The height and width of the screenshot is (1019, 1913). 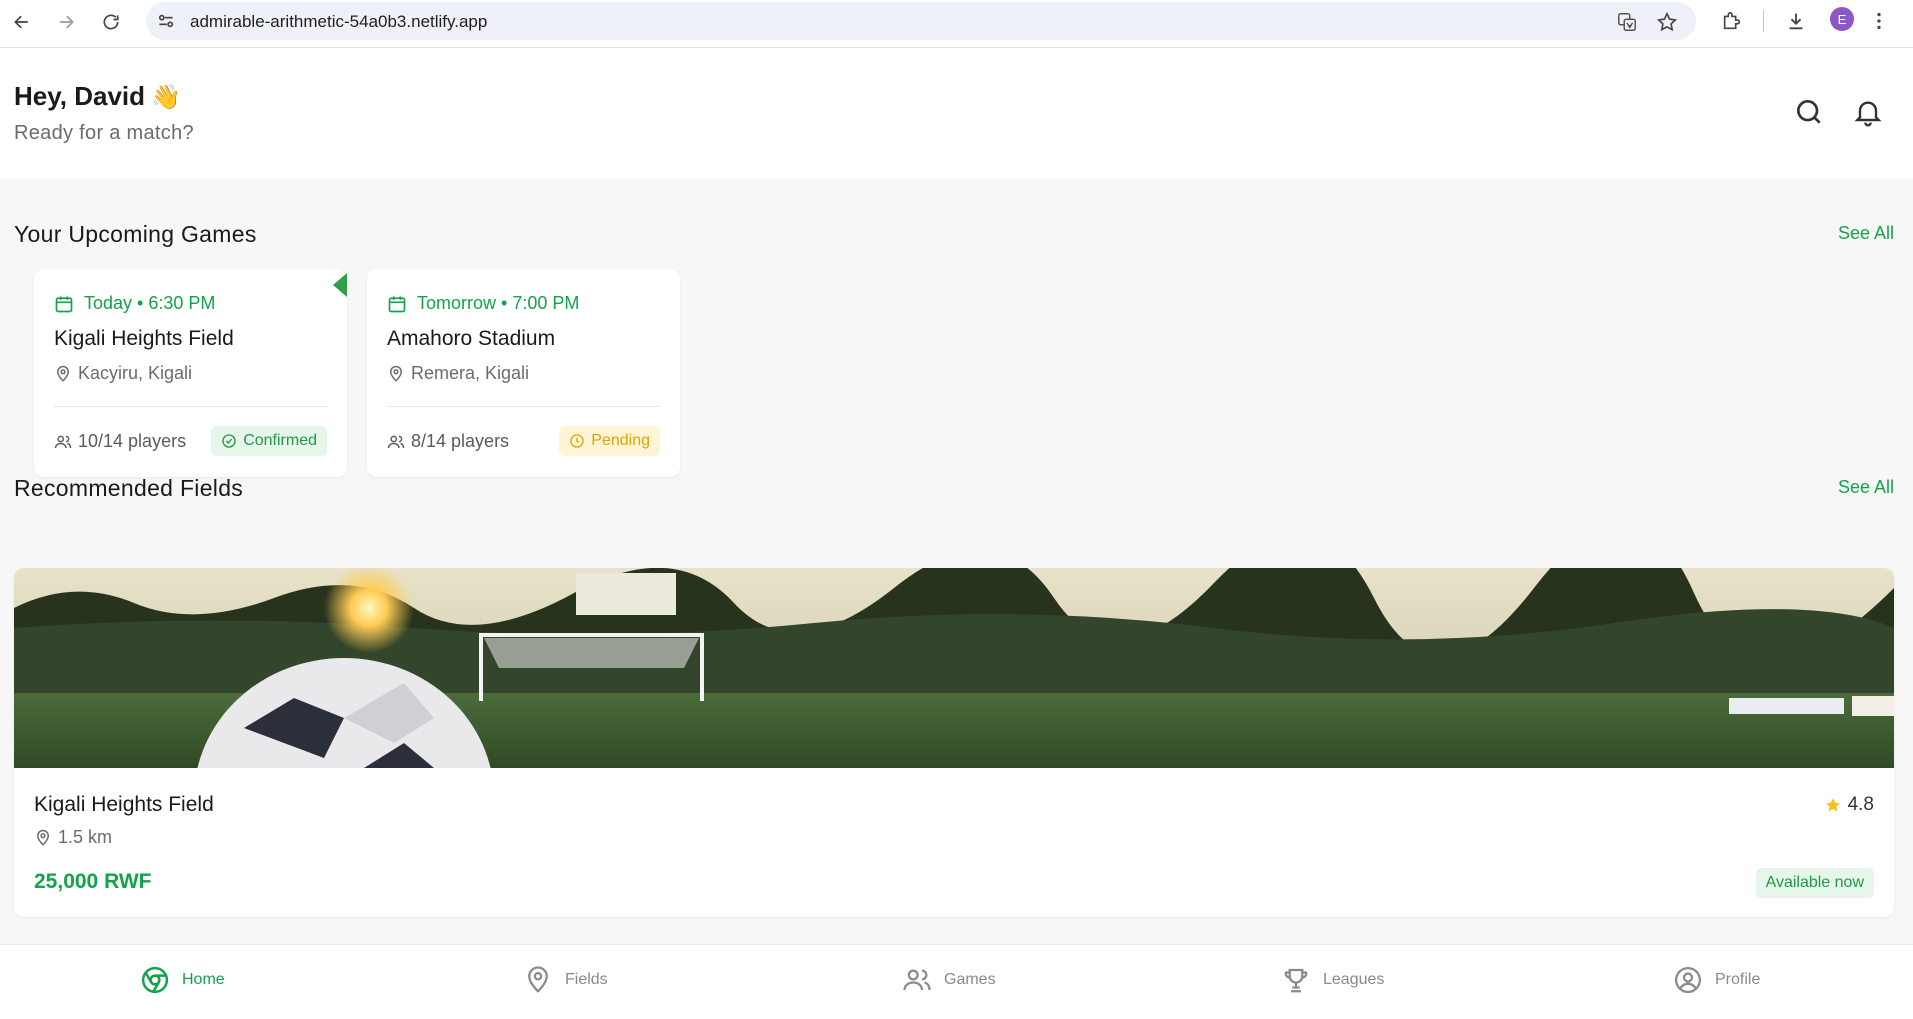 I want to click on field-distance-text: 1.5 km, so click(x=85, y=837).